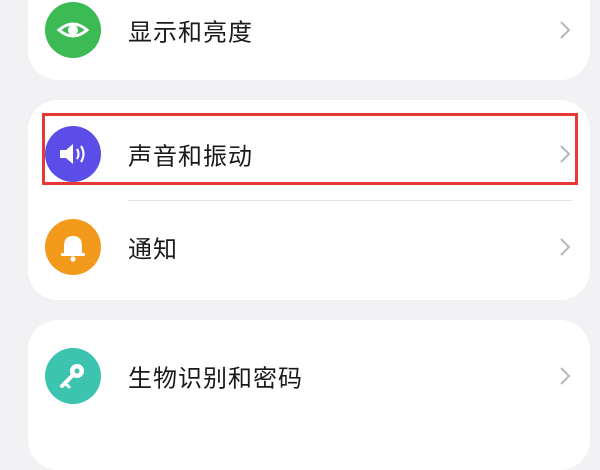  What do you see at coordinates (73, 376) in the screenshot?
I see `key-icon` at bounding box center [73, 376].